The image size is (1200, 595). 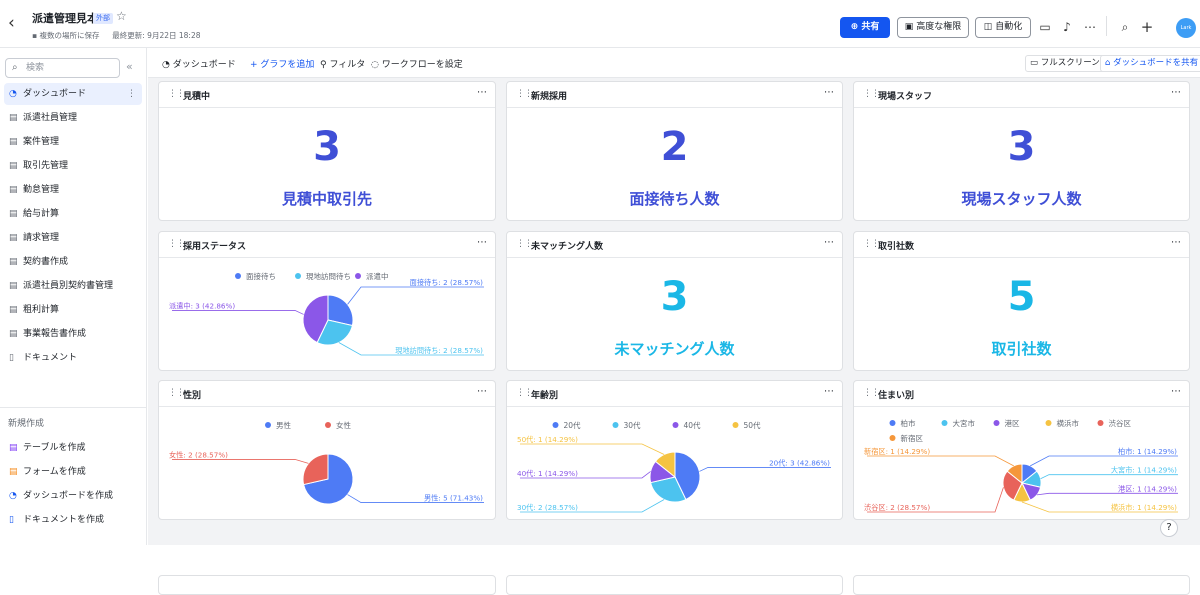 I want to click on legend-item: 30代, so click(x=627, y=425).